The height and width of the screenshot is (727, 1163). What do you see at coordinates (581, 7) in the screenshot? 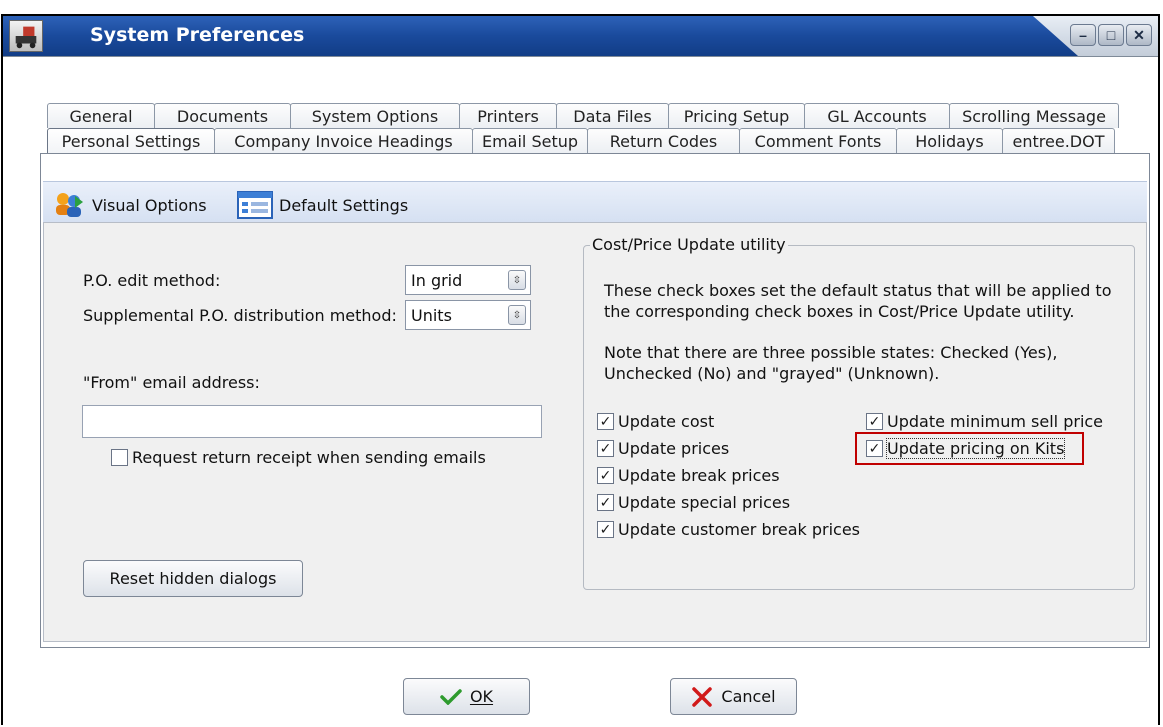
I see `background-document-strip` at bounding box center [581, 7].